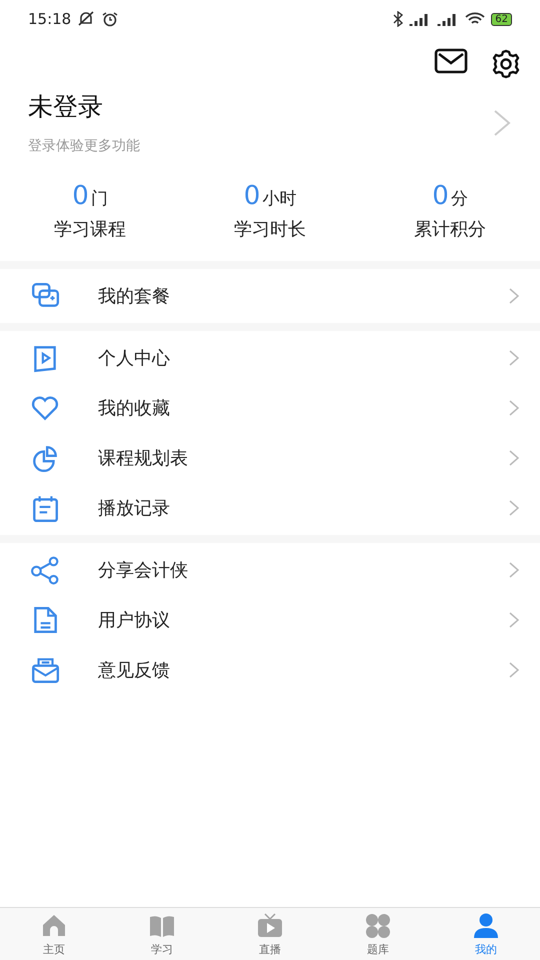 The image size is (540, 960). Describe the element at coordinates (303, 358) in the screenshot. I see `menu-item: 个人中心` at that location.